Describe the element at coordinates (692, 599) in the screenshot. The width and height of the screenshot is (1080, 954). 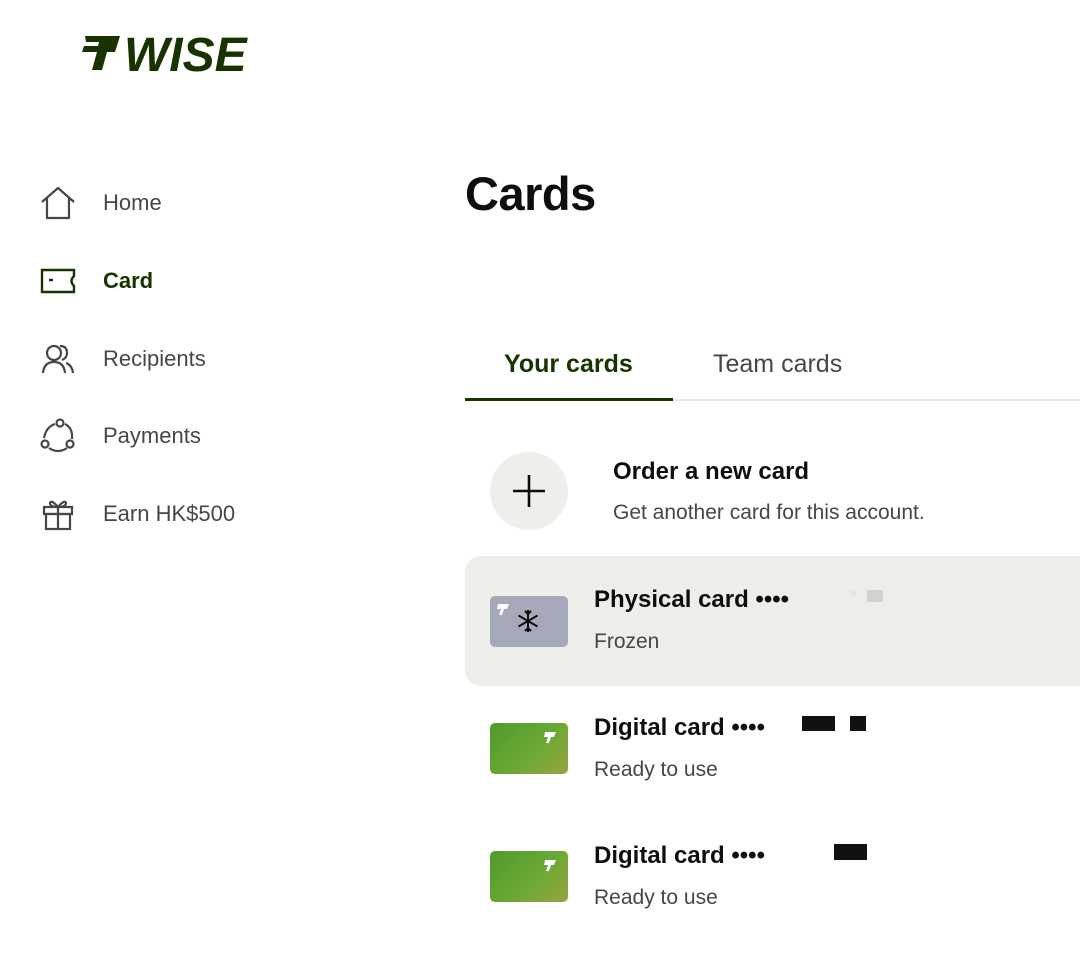
I see `card-name: Physical card ••••` at that location.